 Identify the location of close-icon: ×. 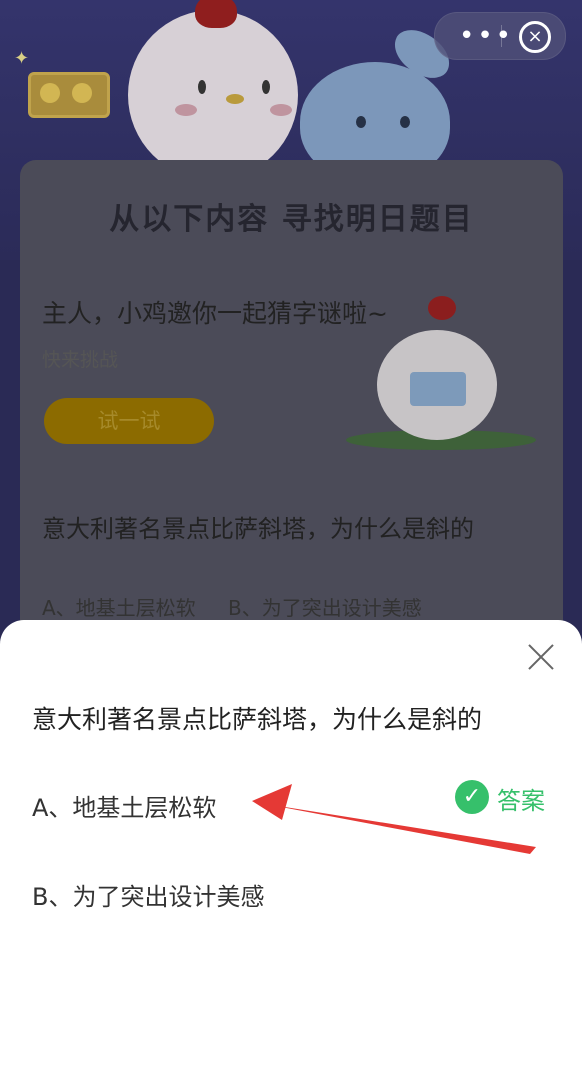
(535, 37).